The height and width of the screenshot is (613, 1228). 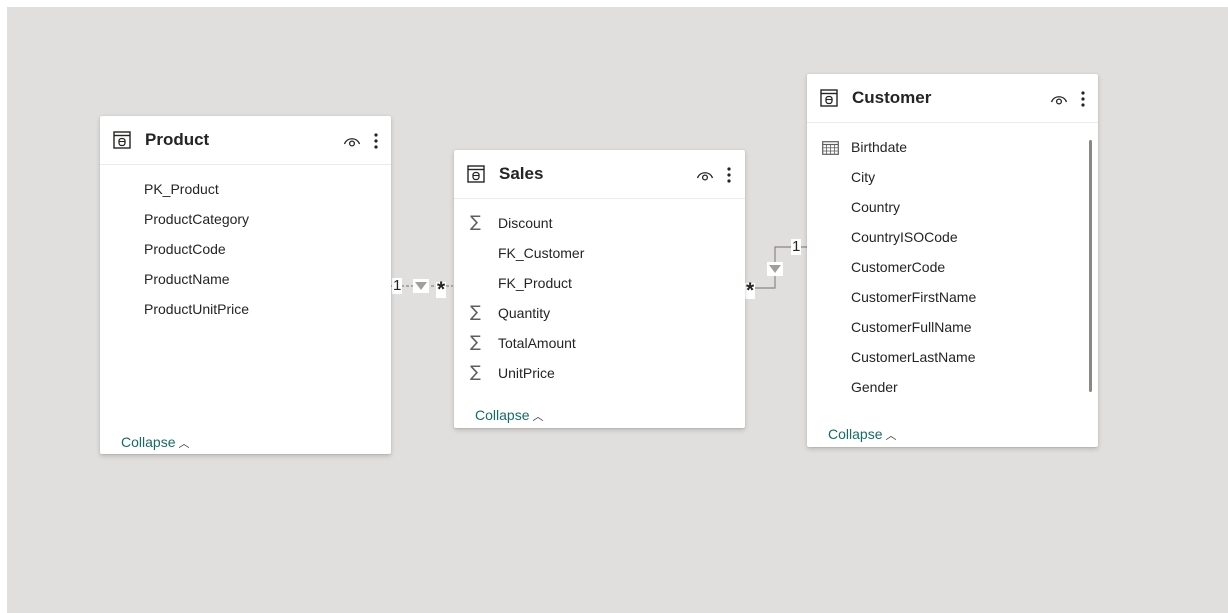 I want to click on field-item: CustomerLastName, so click(x=952, y=358).